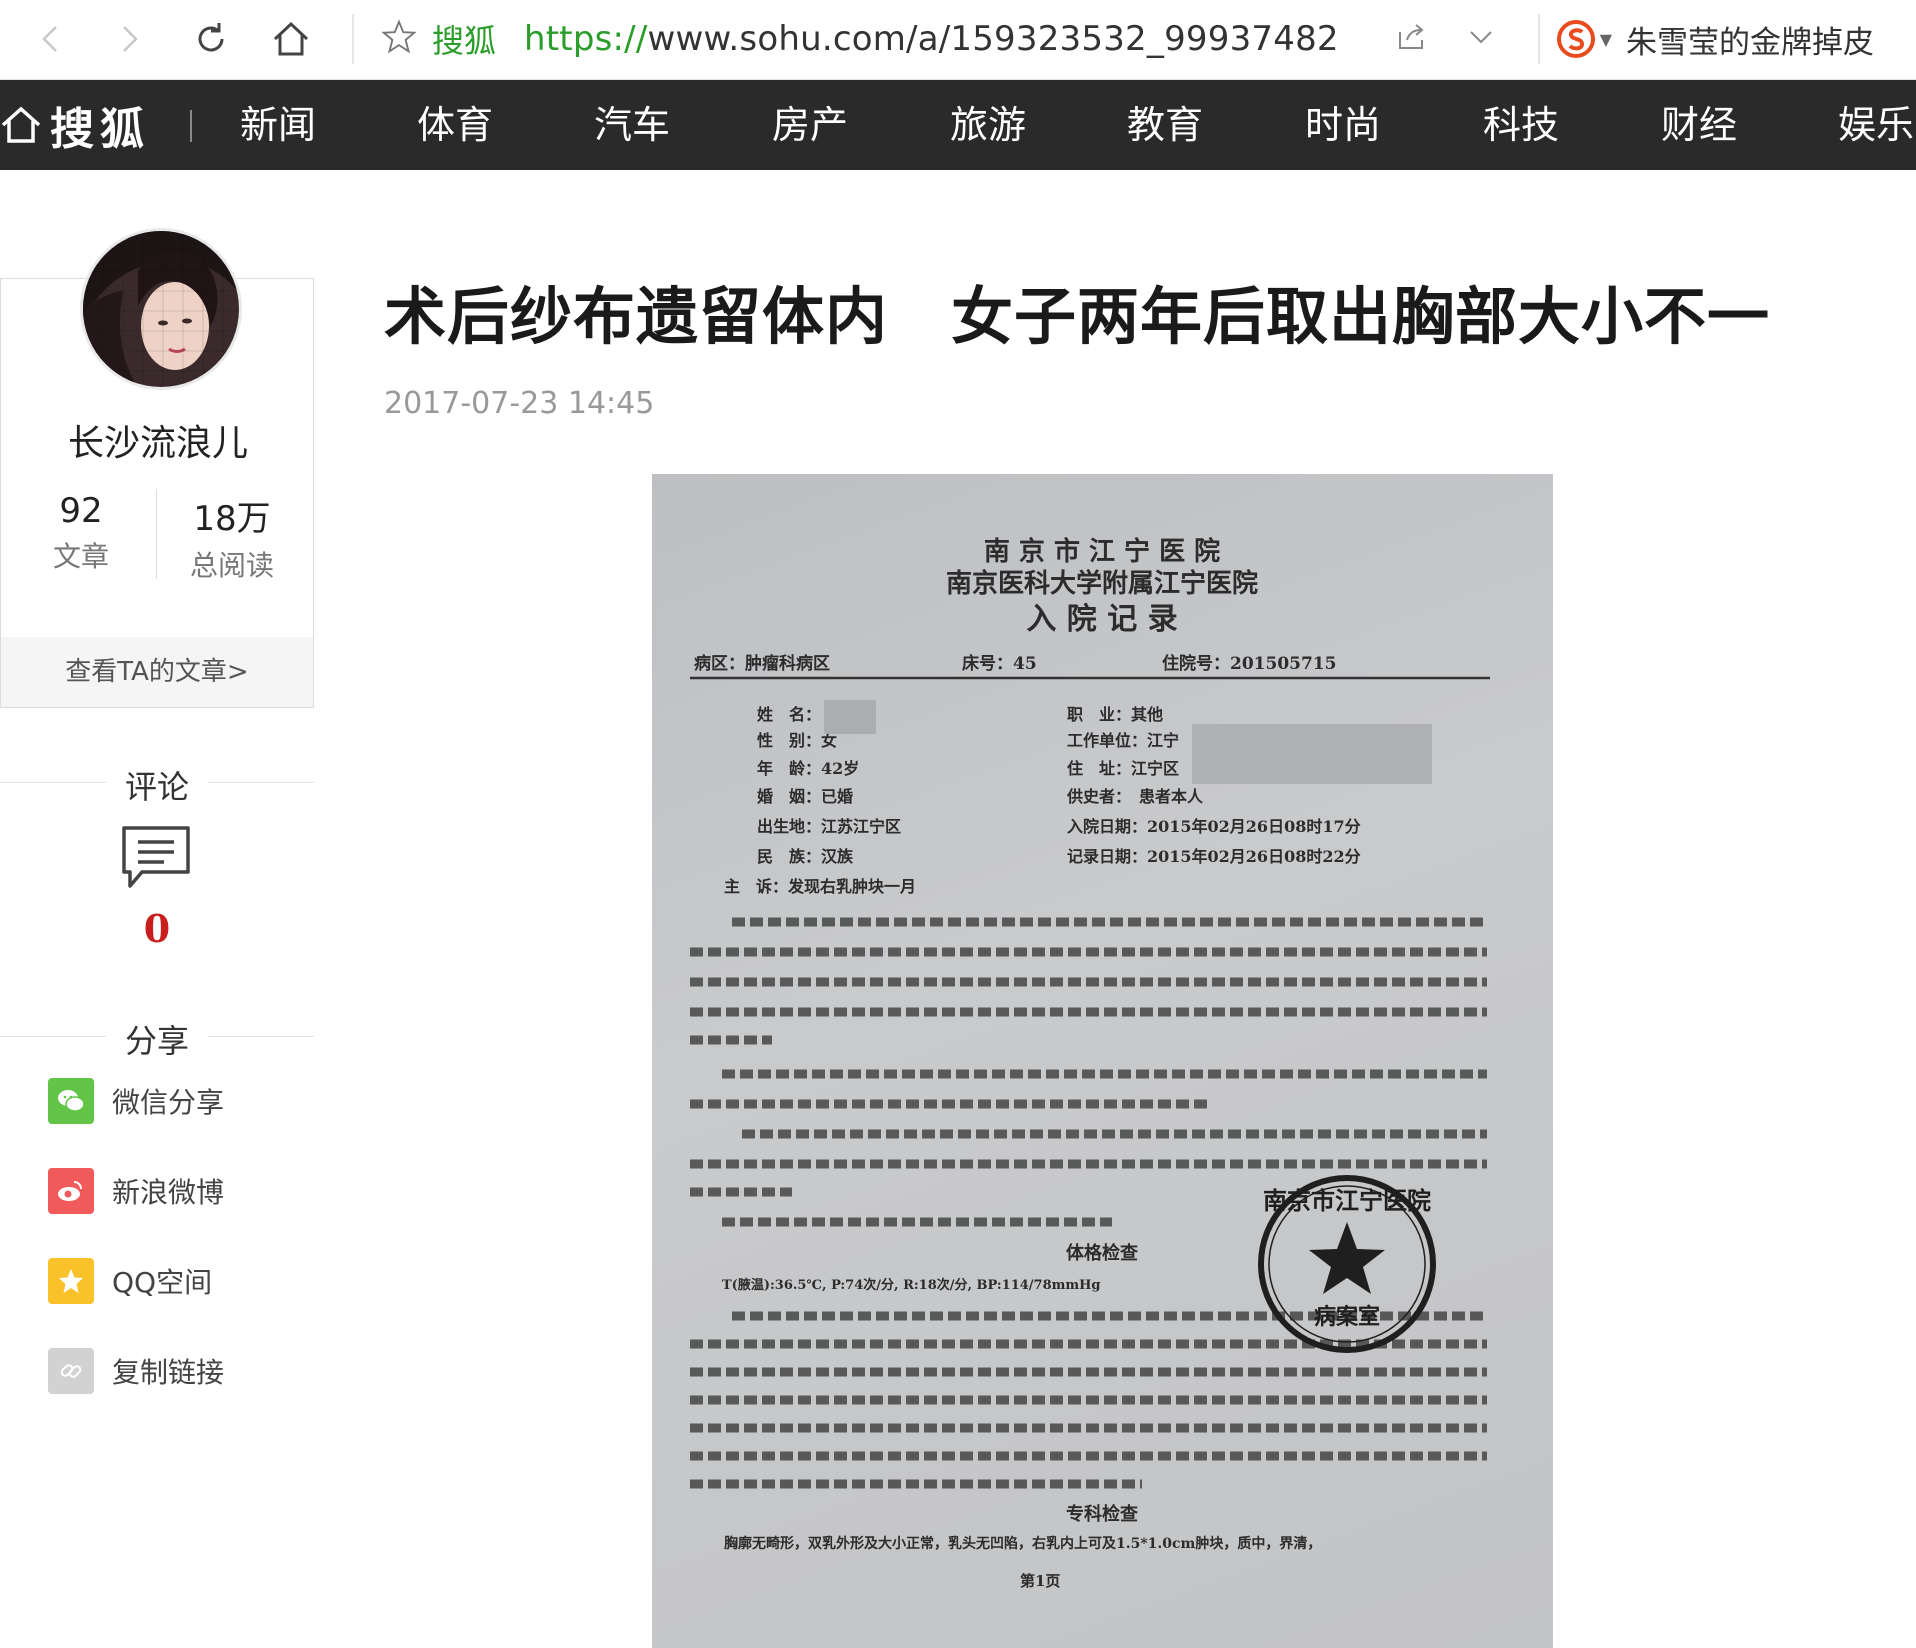 The image size is (1916, 1648). What do you see at coordinates (1347, 1317) in the screenshot?
I see `stamp-subtext: 病案室` at bounding box center [1347, 1317].